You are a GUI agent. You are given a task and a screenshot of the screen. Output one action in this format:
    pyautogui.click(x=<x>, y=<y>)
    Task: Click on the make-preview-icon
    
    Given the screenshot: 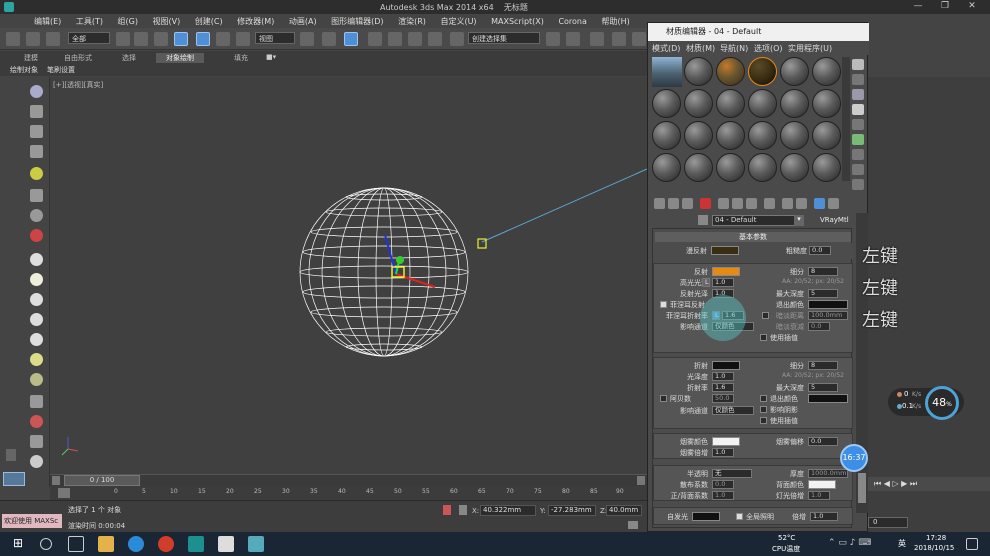 What is the action you would take?
    pyautogui.click(x=858, y=139)
    